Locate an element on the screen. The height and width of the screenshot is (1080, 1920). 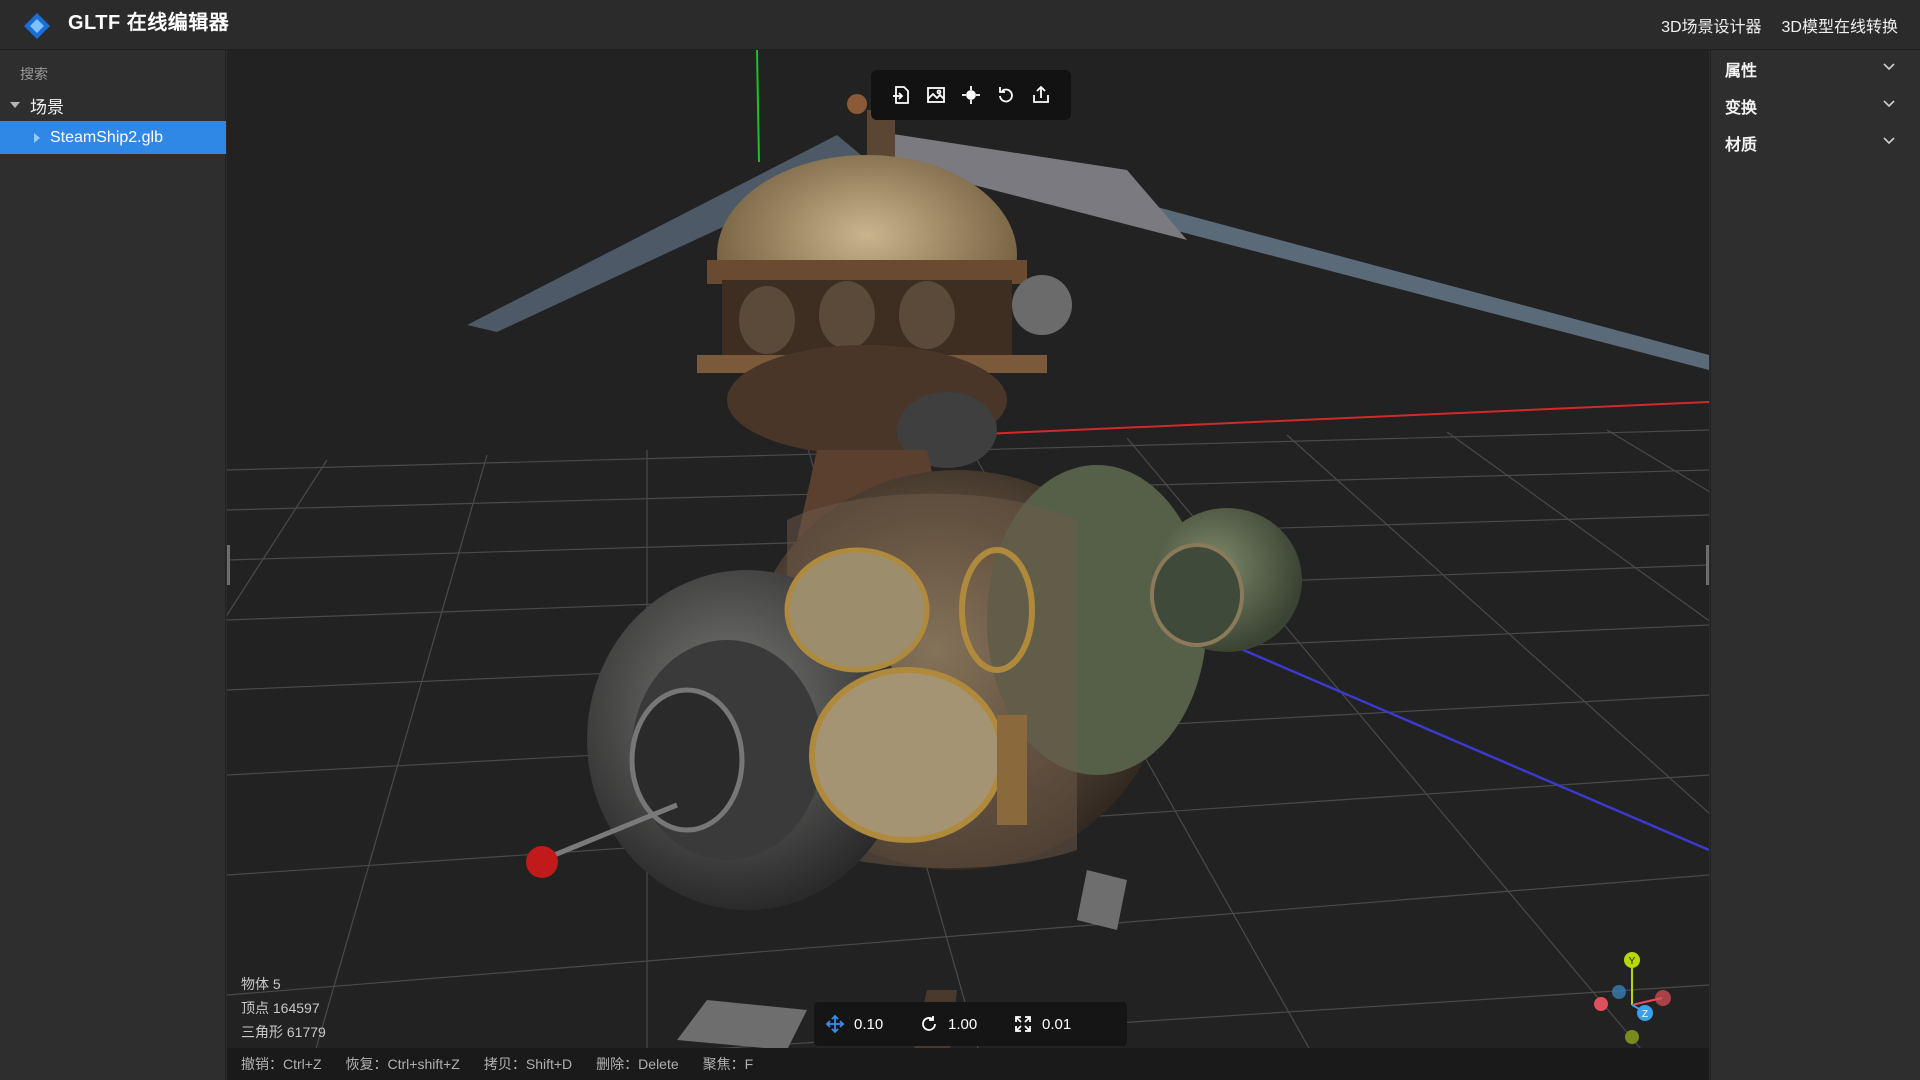
app-logo-icon is located at coordinates (37, 26).